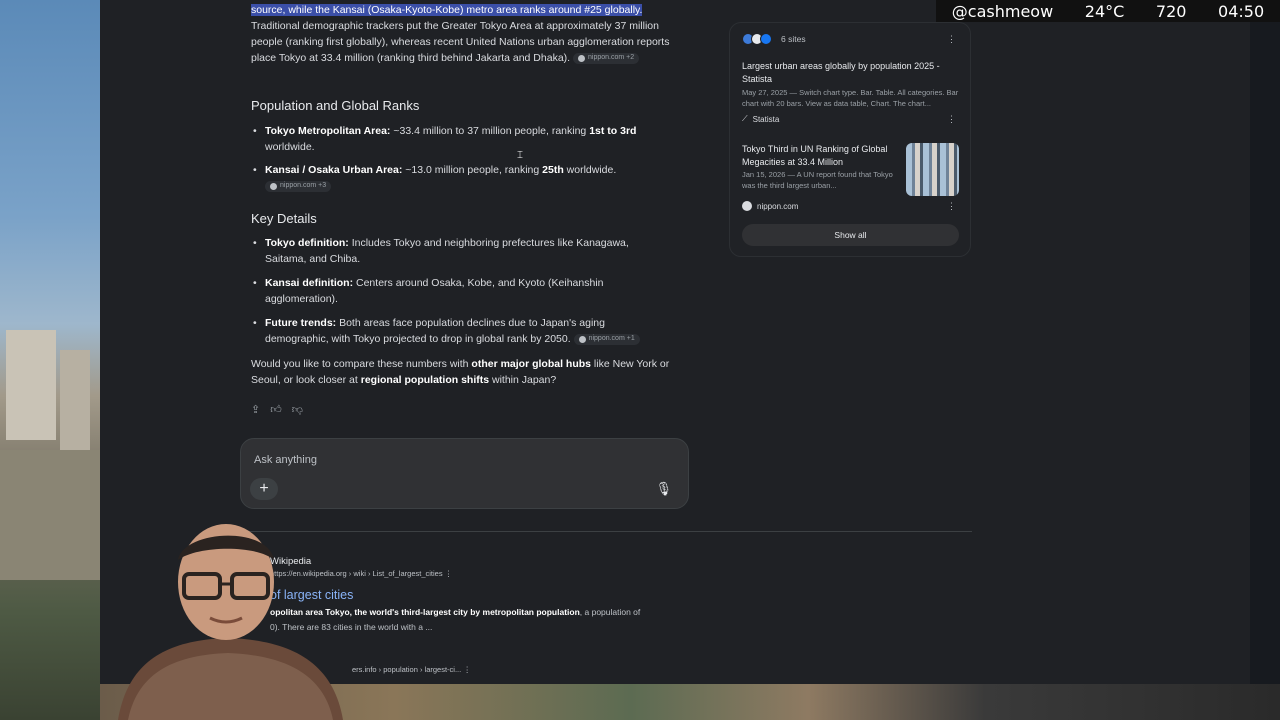 The width and height of the screenshot is (1280, 720). I want to click on result-url-2: ers.info › population › largest-ci... ⋮, so click(411, 669).